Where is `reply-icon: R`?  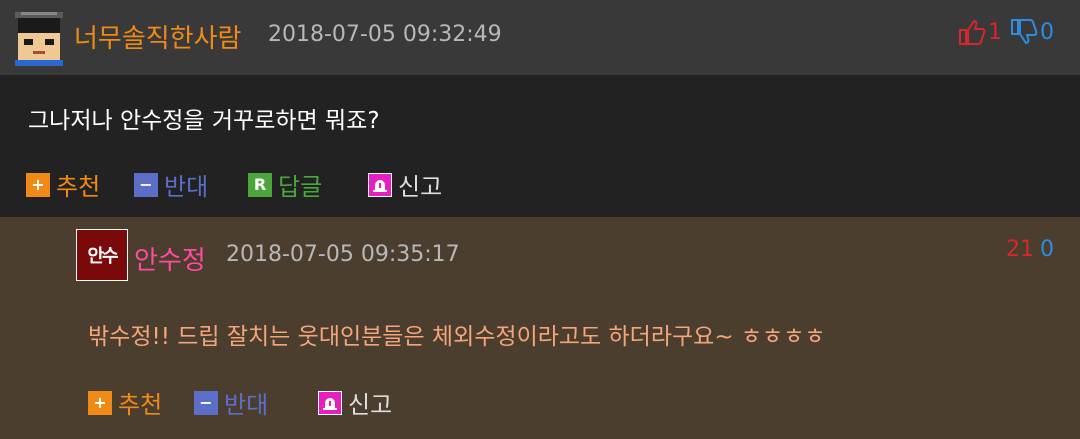 reply-icon: R is located at coordinates (260, 184).